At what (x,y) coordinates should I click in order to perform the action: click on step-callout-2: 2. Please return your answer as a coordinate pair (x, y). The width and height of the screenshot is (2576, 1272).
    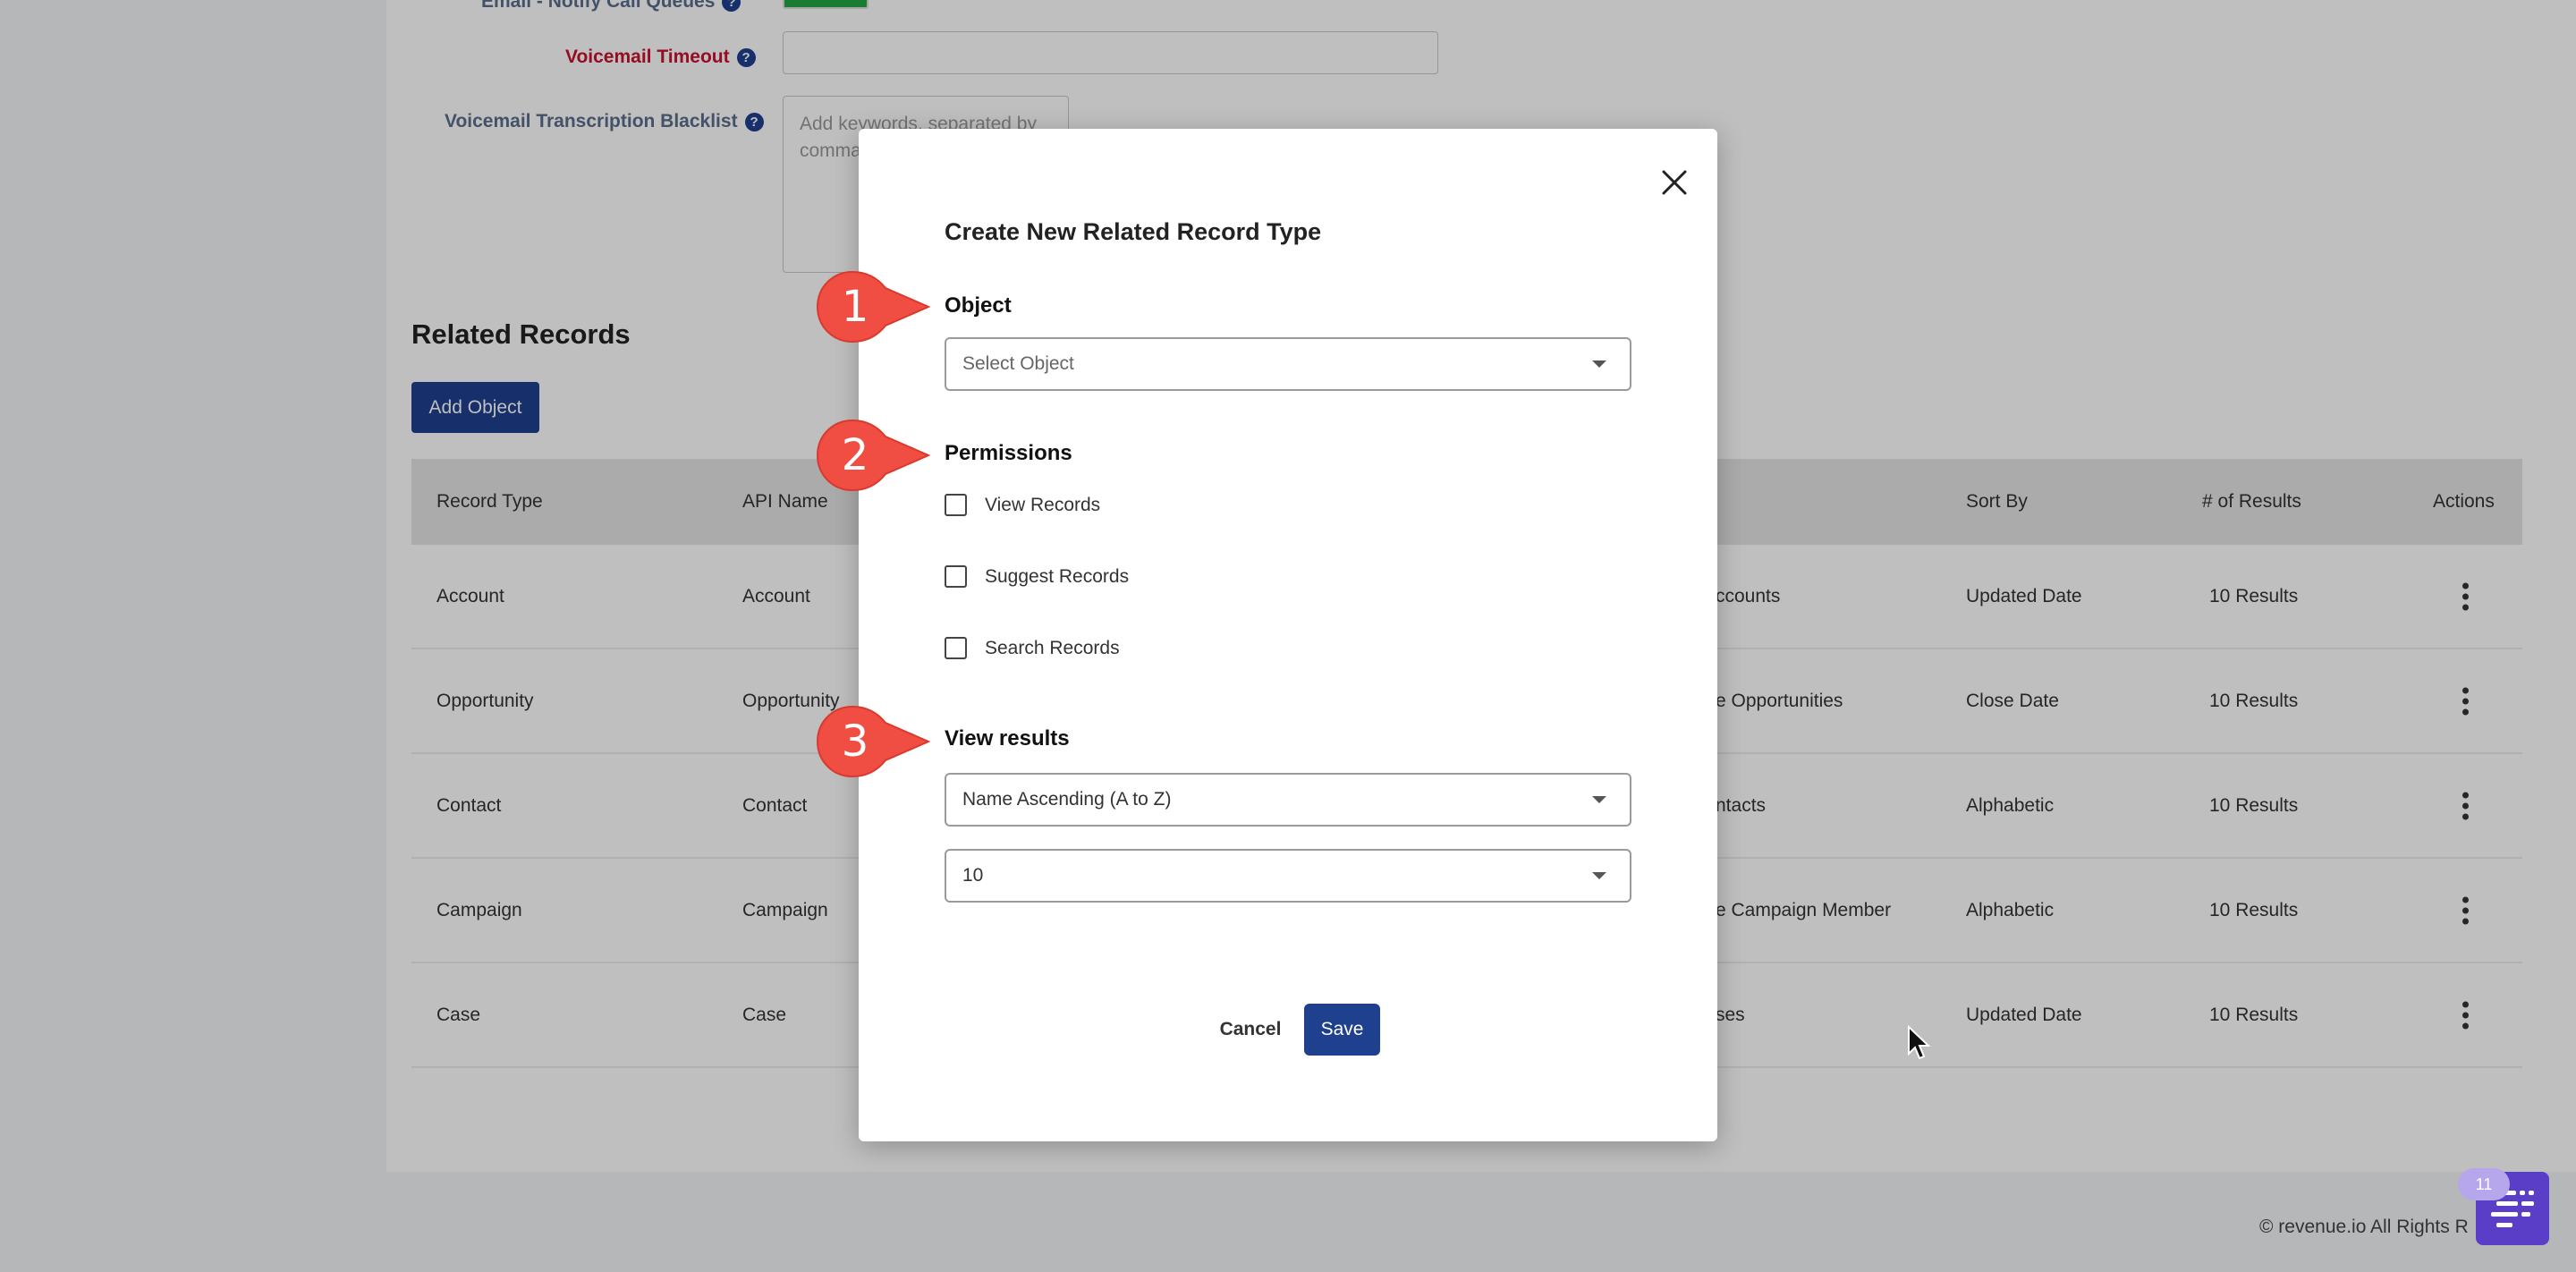
    Looking at the image, I should click on (874, 455).